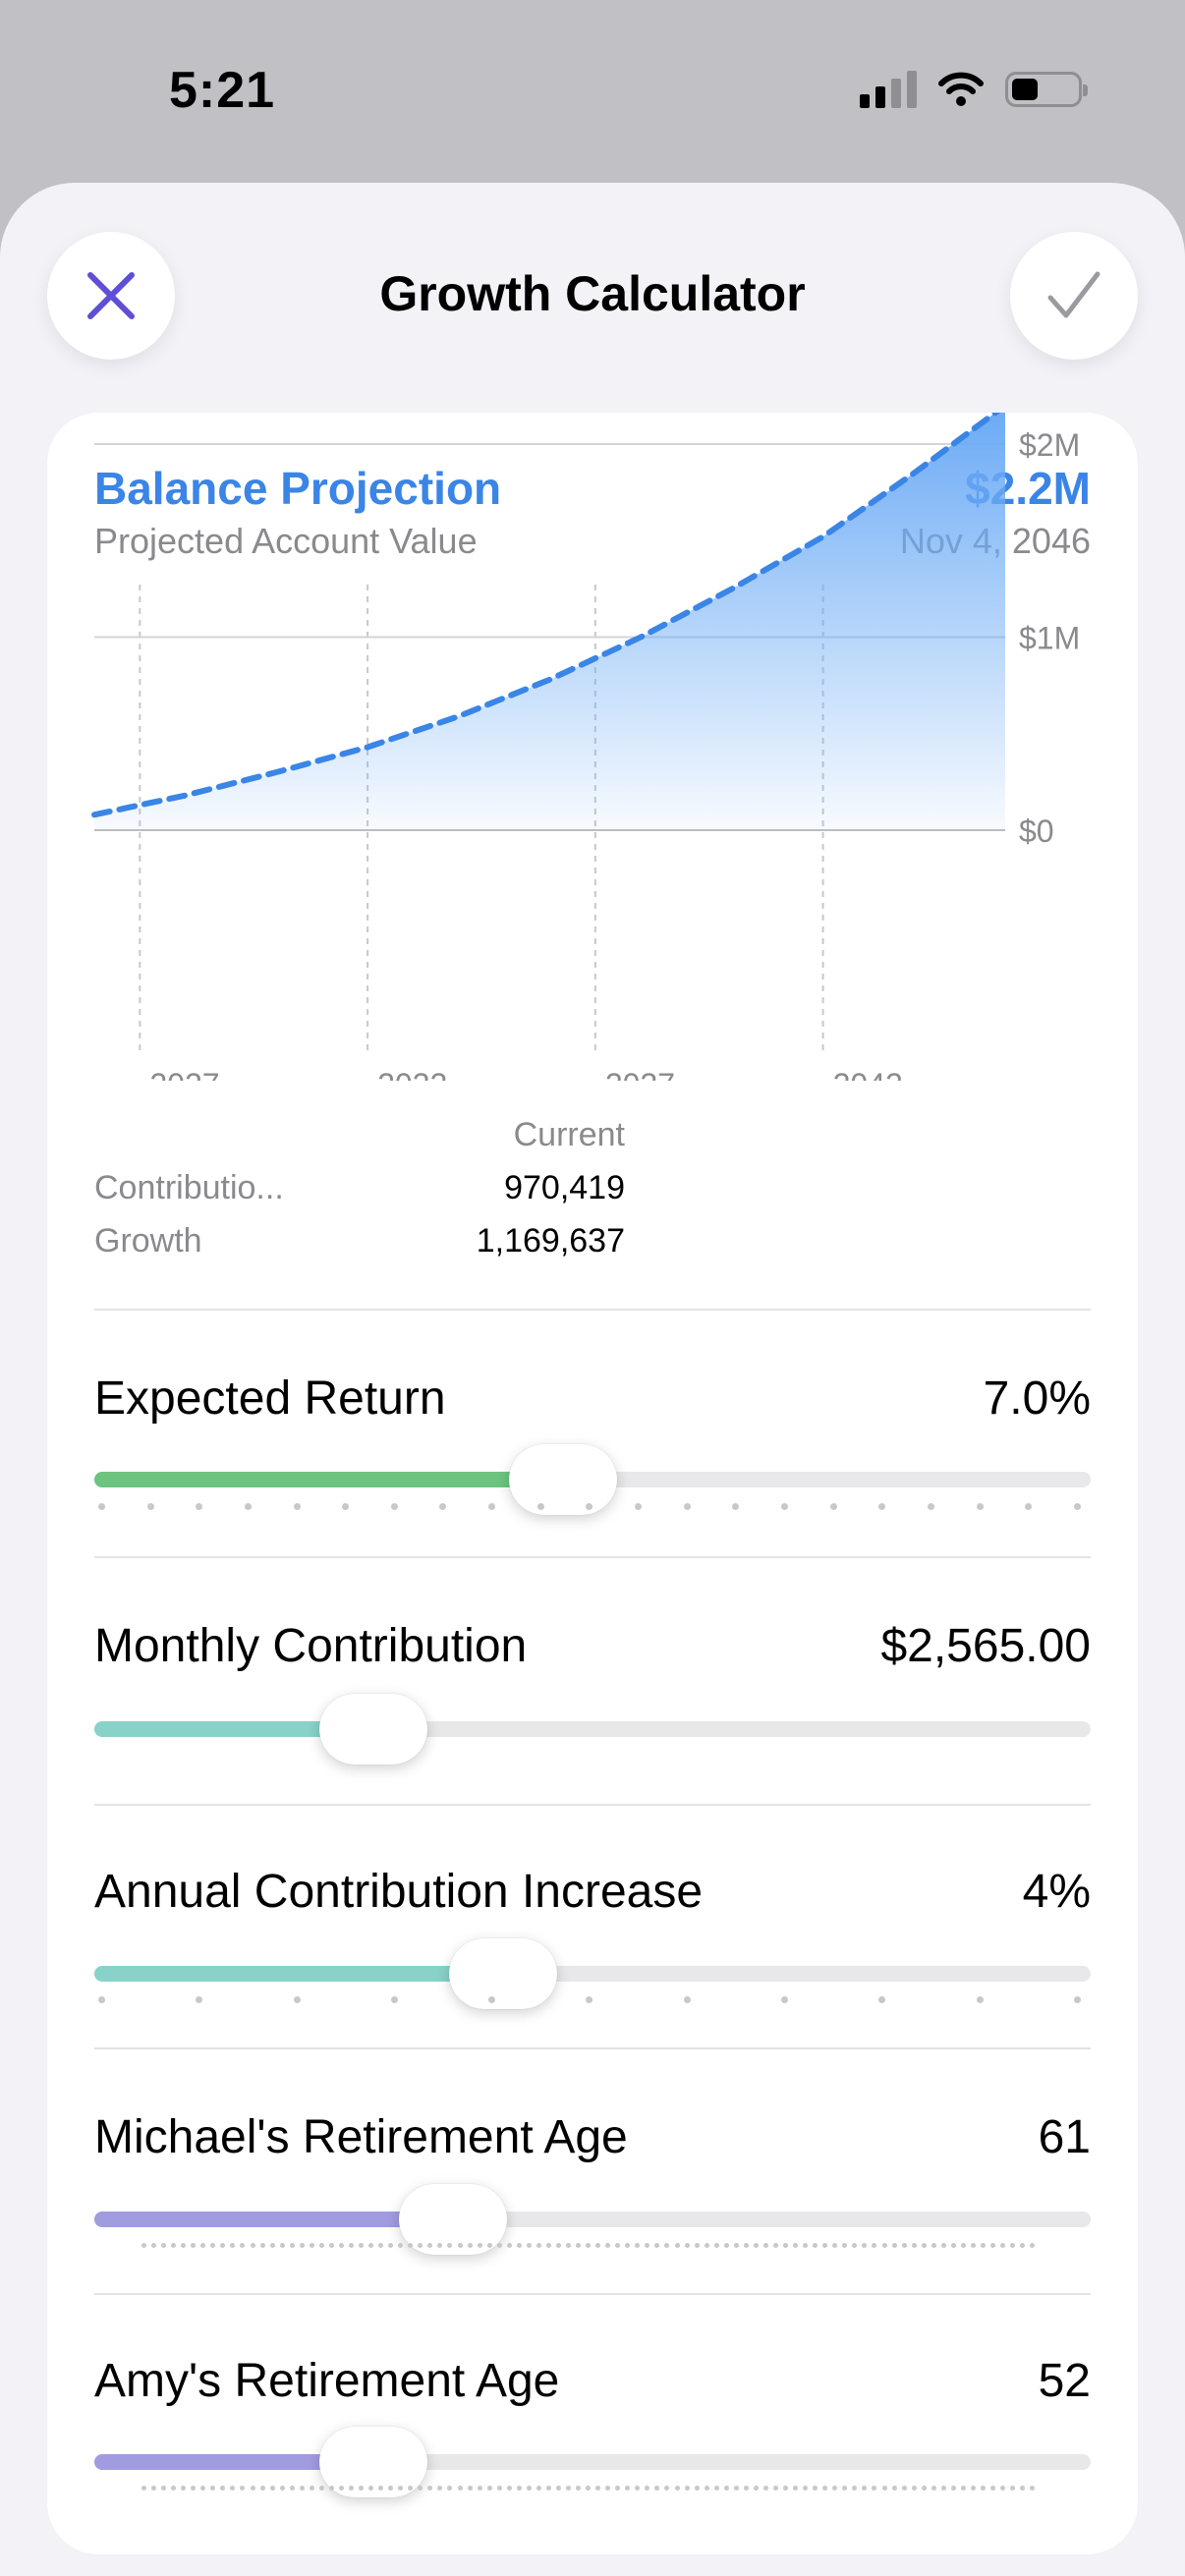 Image resolution: width=1185 pixels, height=2576 pixels. What do you see at coordinates (1074, 296) in the screenshot?
I see `done-button` at bounding box center [1074, 296].